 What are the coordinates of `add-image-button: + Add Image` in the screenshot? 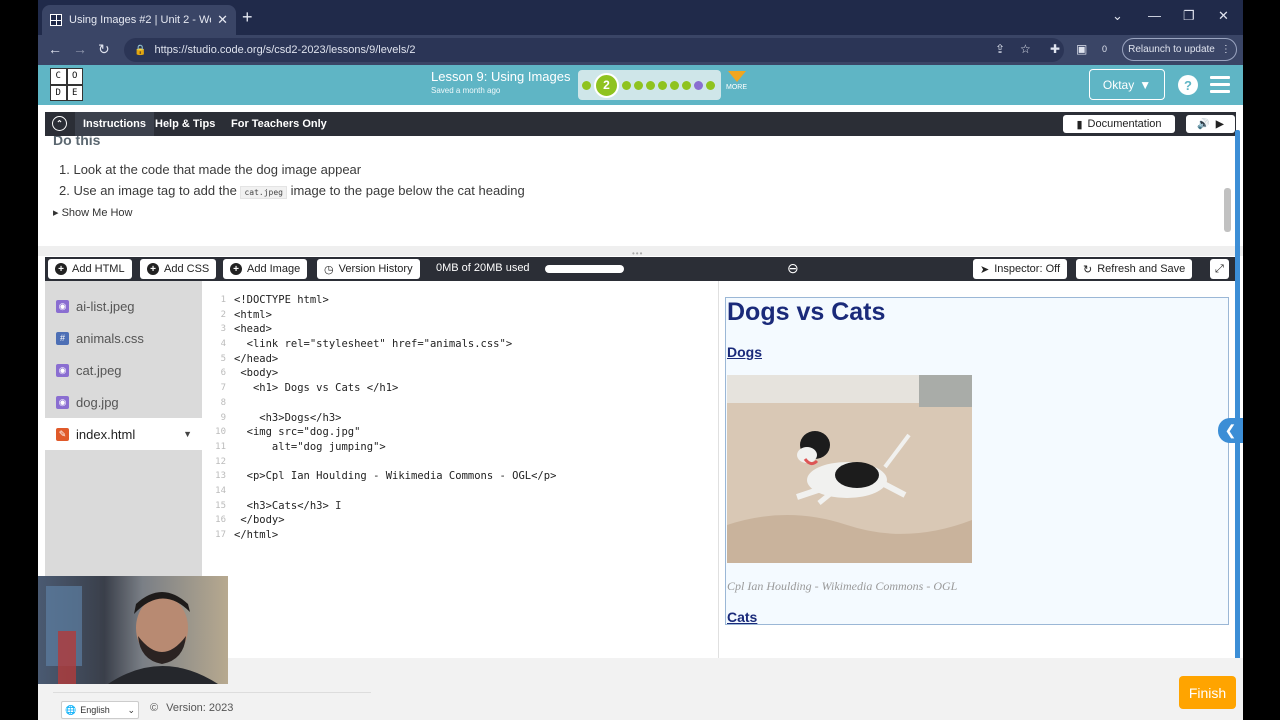 It's located at (265, 269).